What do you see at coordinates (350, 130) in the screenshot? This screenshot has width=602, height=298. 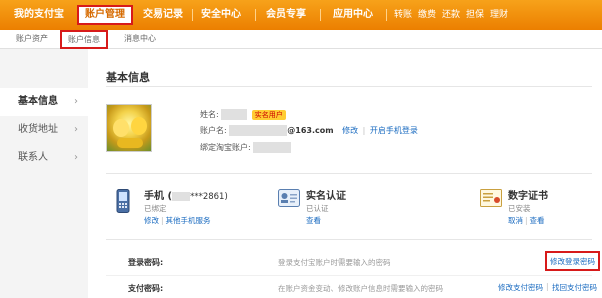 I see `modify-account-link: 修改` at bounding box center [350, 130].